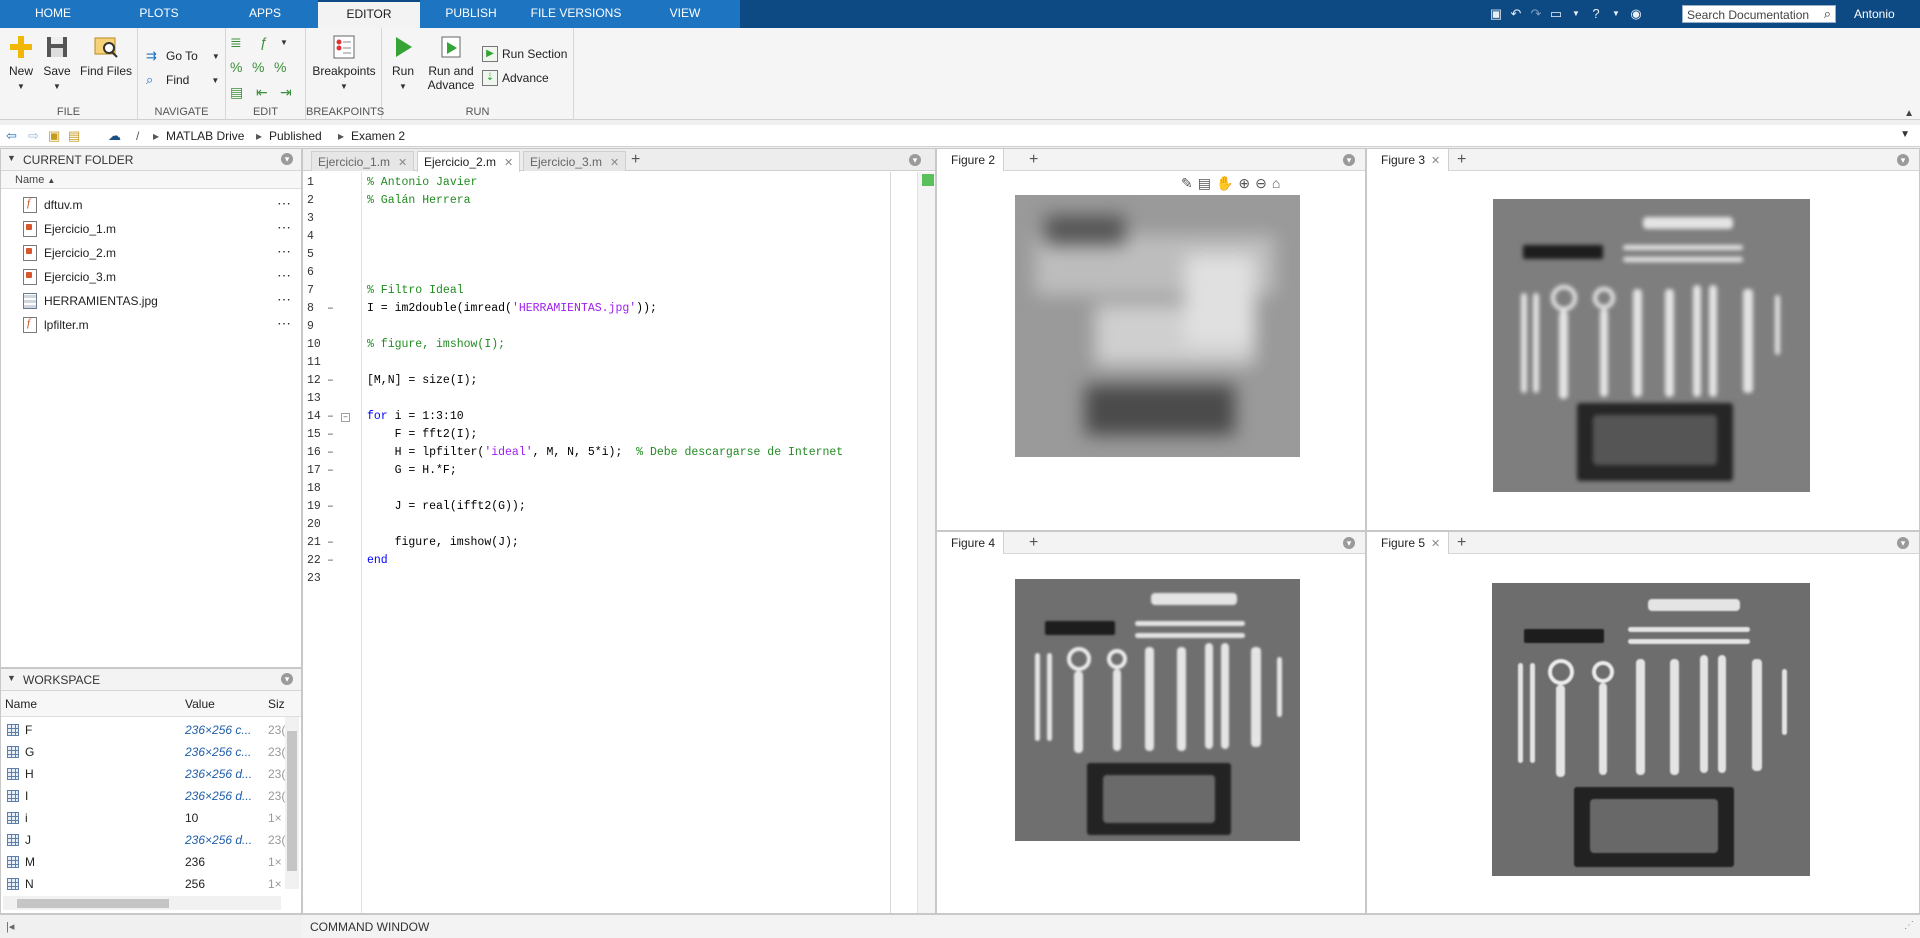  I want to click on line-number: 7, so click(317, 293).